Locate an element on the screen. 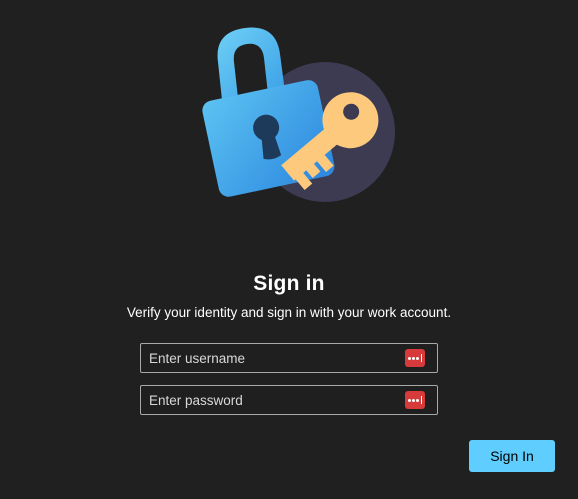 This screenshot has height=499, width=578. username-field is located at coordinates (289, 358).